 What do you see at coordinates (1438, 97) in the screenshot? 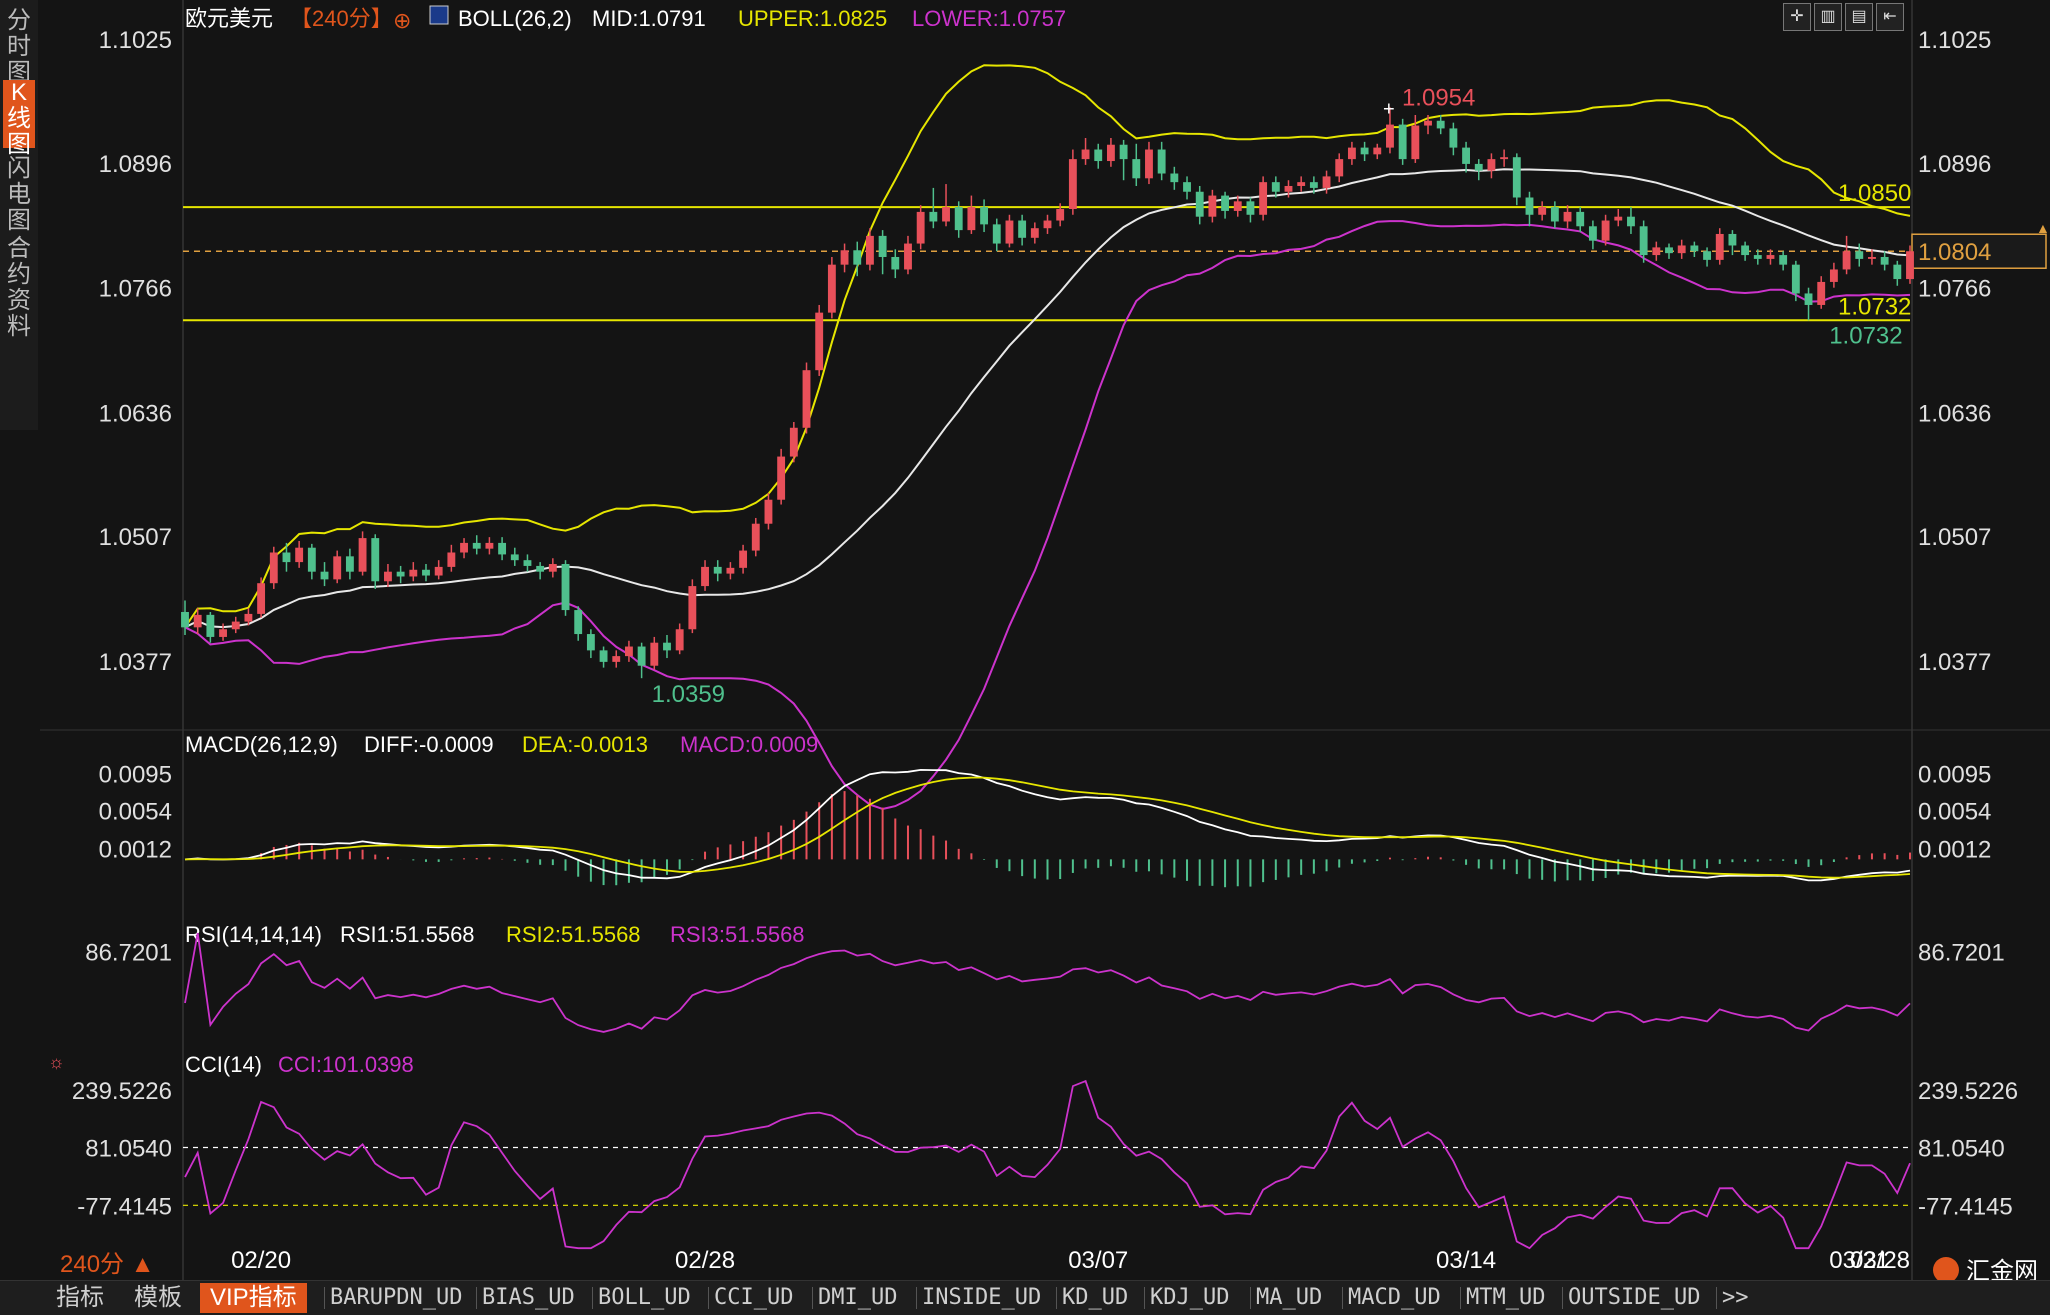
I see `high-label: 1.0954` at bounding box center [1438, 97].